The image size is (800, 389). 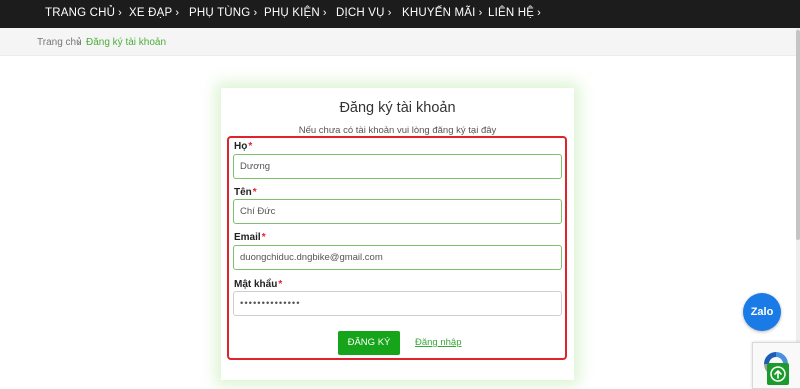 I want to click on arrow-up-icon, so click(x=778, y=374).